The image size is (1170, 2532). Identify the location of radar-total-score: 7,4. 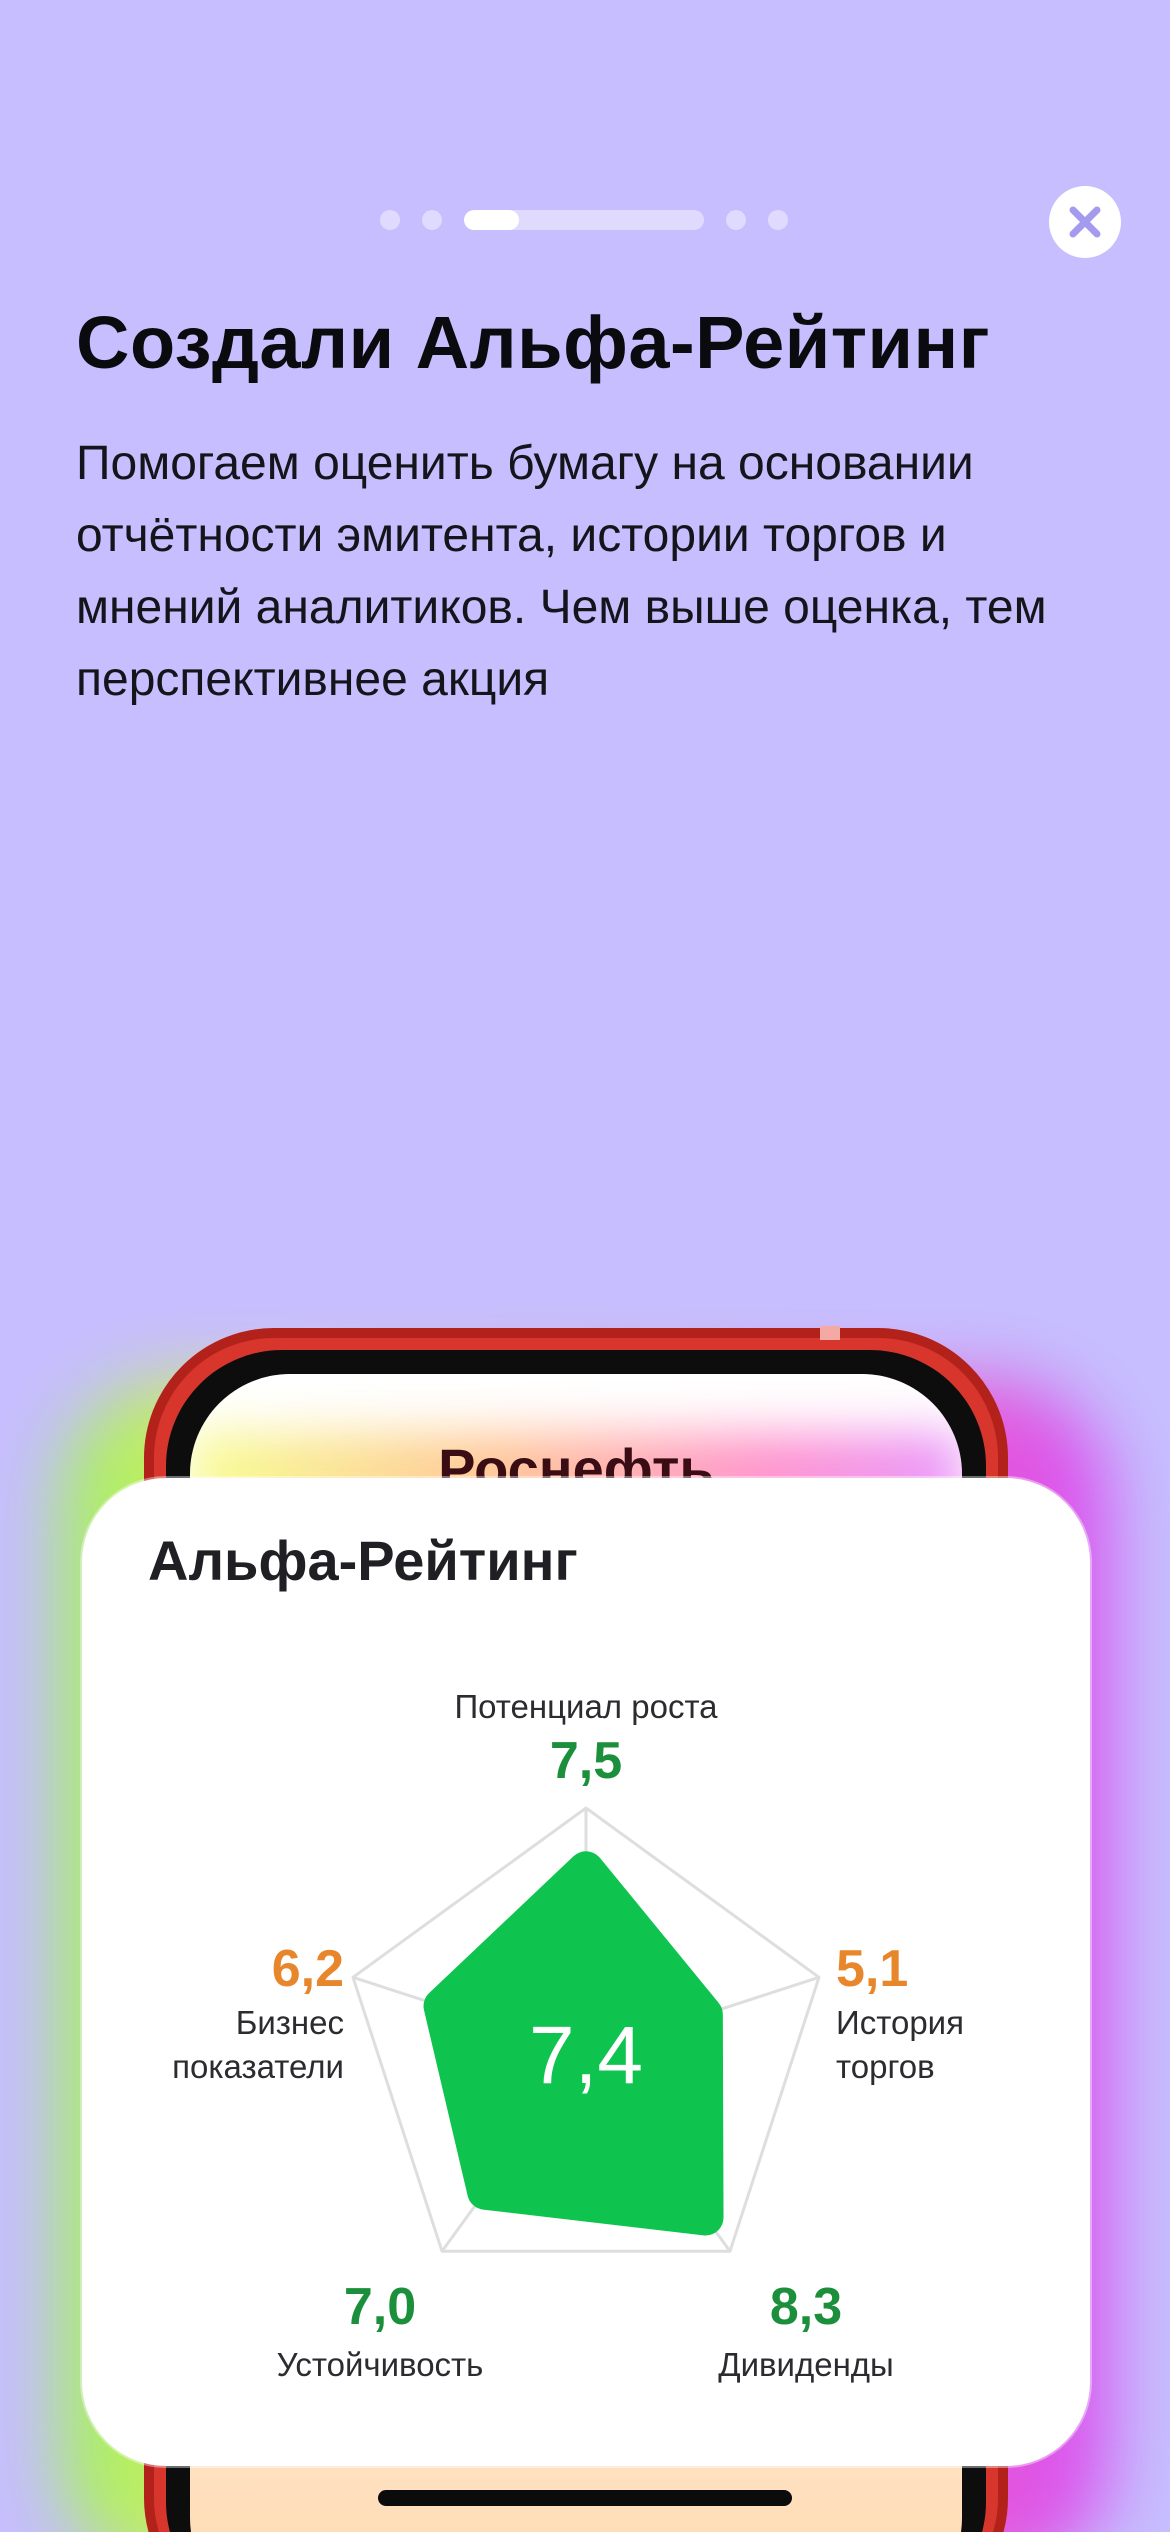
(586, 2055).